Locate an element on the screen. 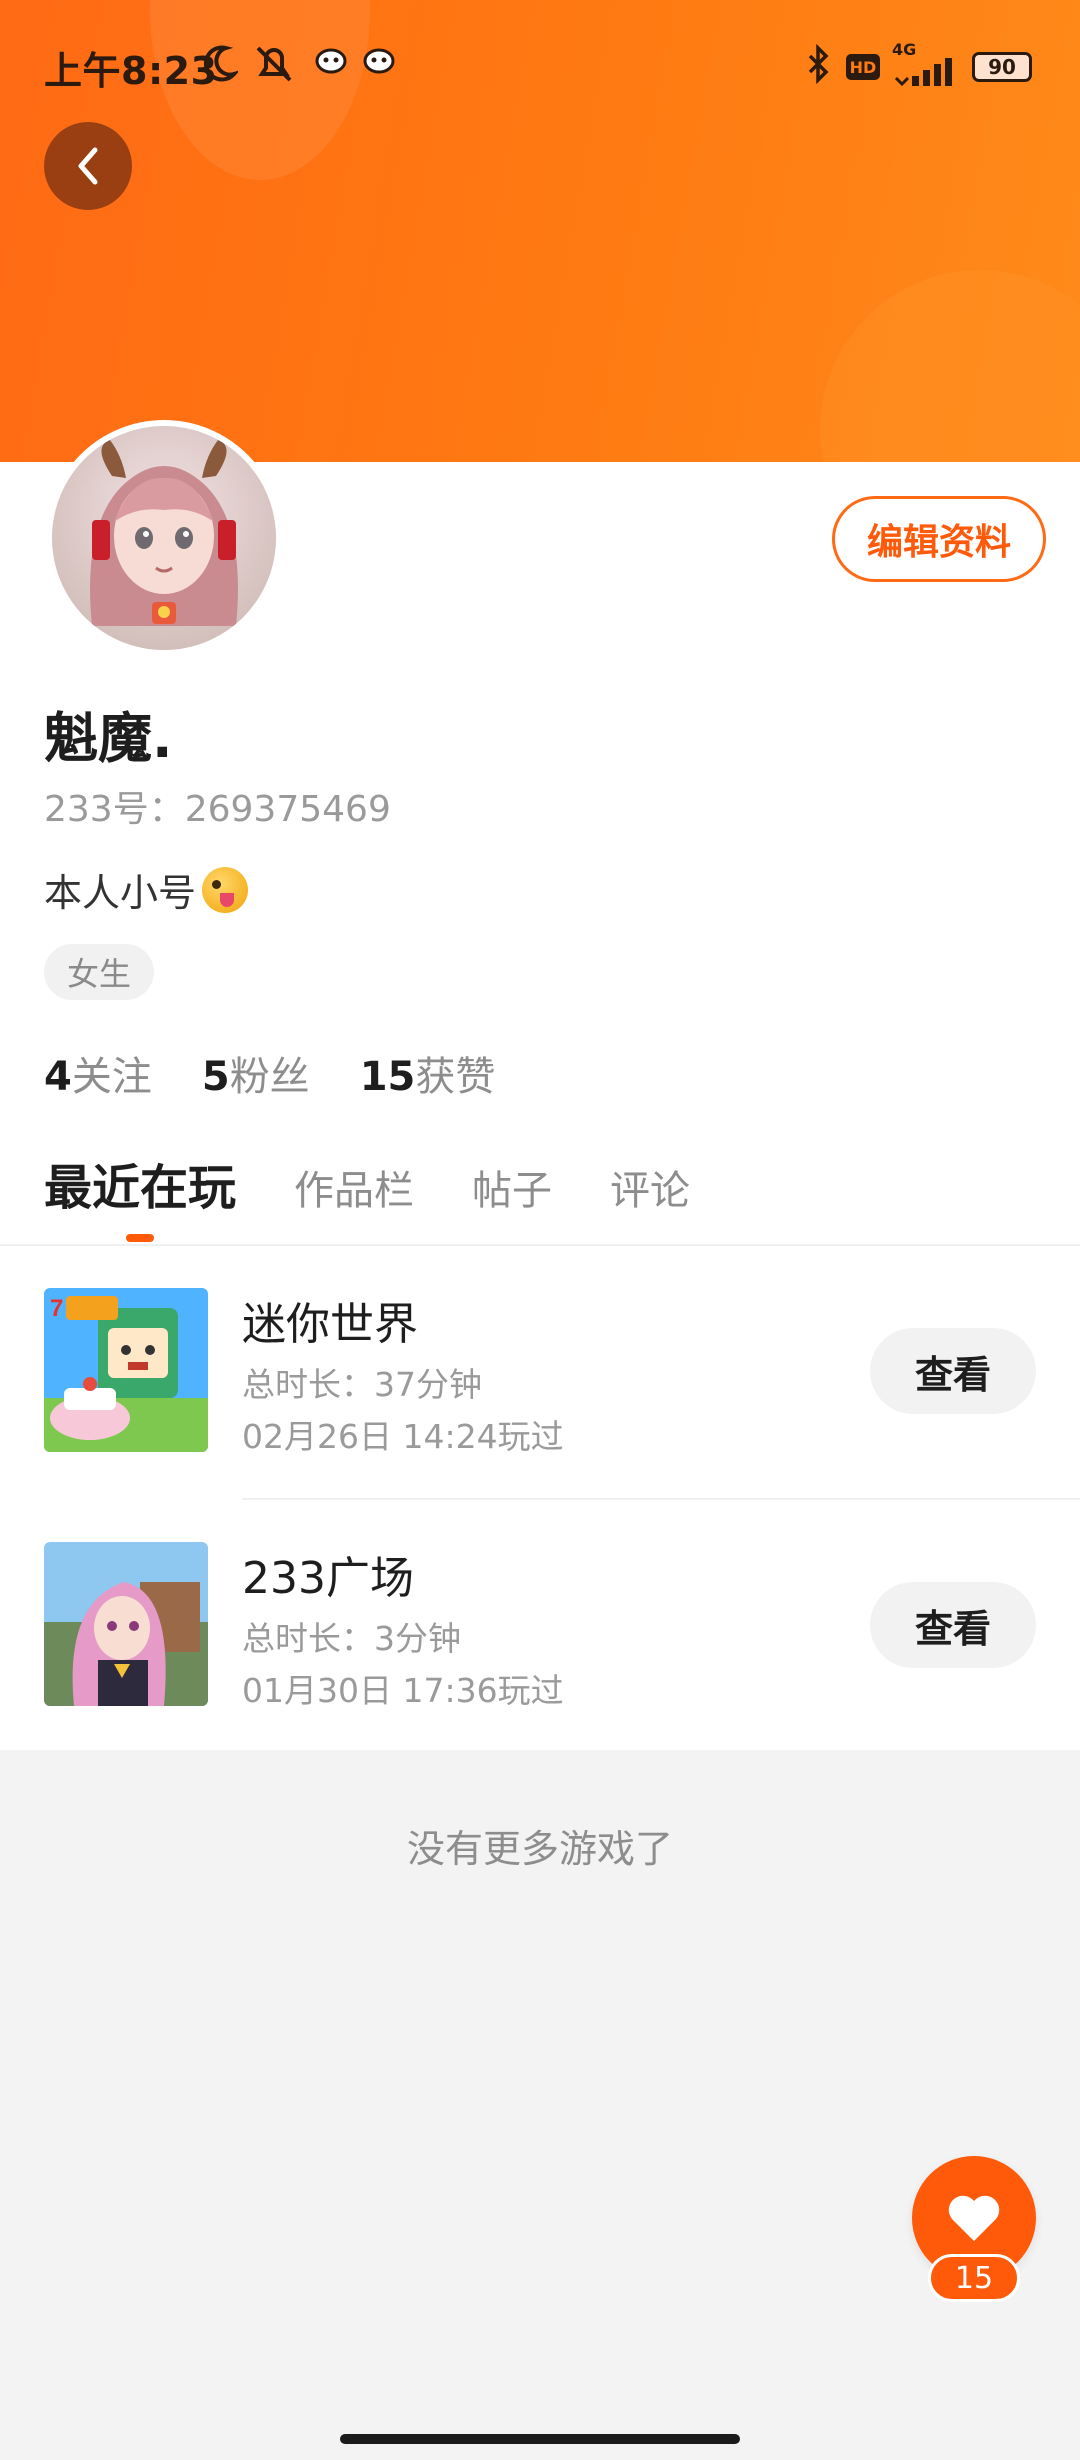  game-thumbnail is located at coordinates (126, 1624).